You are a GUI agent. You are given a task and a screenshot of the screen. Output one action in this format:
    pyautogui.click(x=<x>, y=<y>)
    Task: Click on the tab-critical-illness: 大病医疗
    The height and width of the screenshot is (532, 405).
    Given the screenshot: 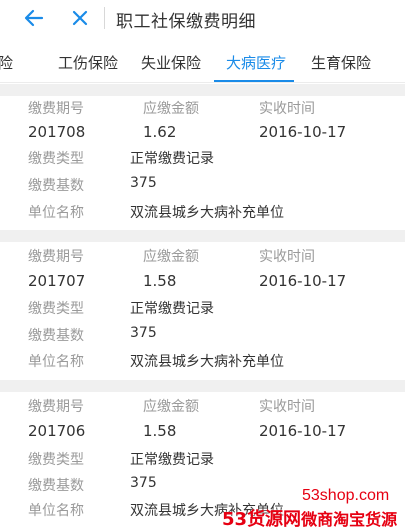 What is the action you would take?
    pyautogui.click(x=256, y=62)
    